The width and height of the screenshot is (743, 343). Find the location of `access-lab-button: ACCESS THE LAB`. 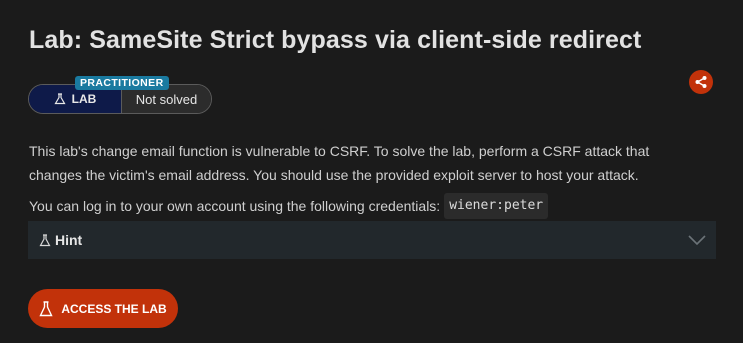

access-lab-button: ACCESS THE LAB is located at coordinates (103, 308).